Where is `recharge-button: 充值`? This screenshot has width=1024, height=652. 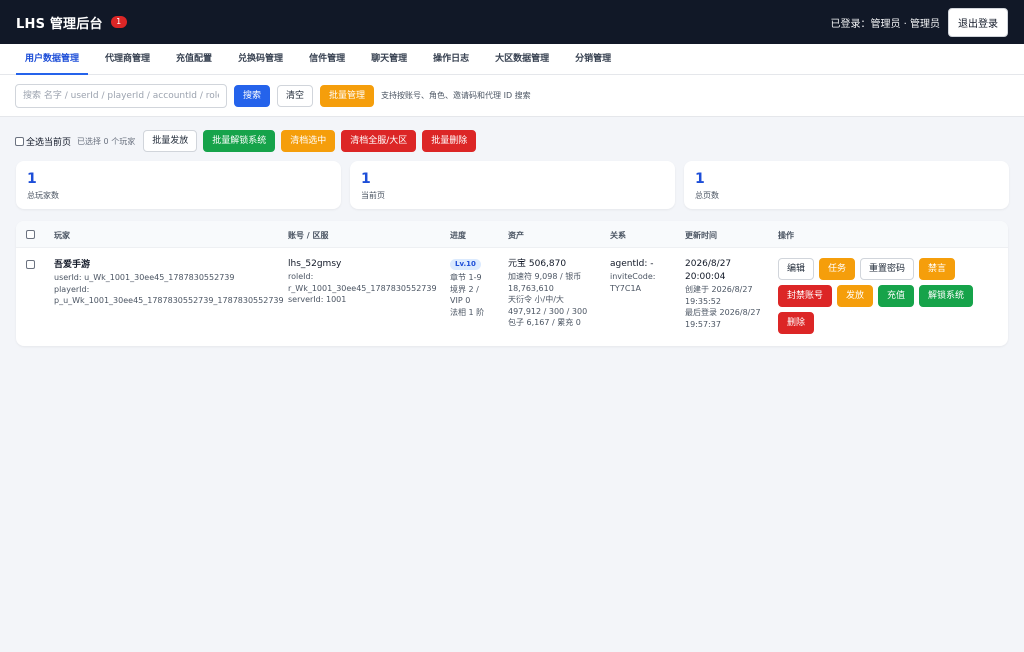
recharge-button: 充值 is located at coordinates (896, 296).